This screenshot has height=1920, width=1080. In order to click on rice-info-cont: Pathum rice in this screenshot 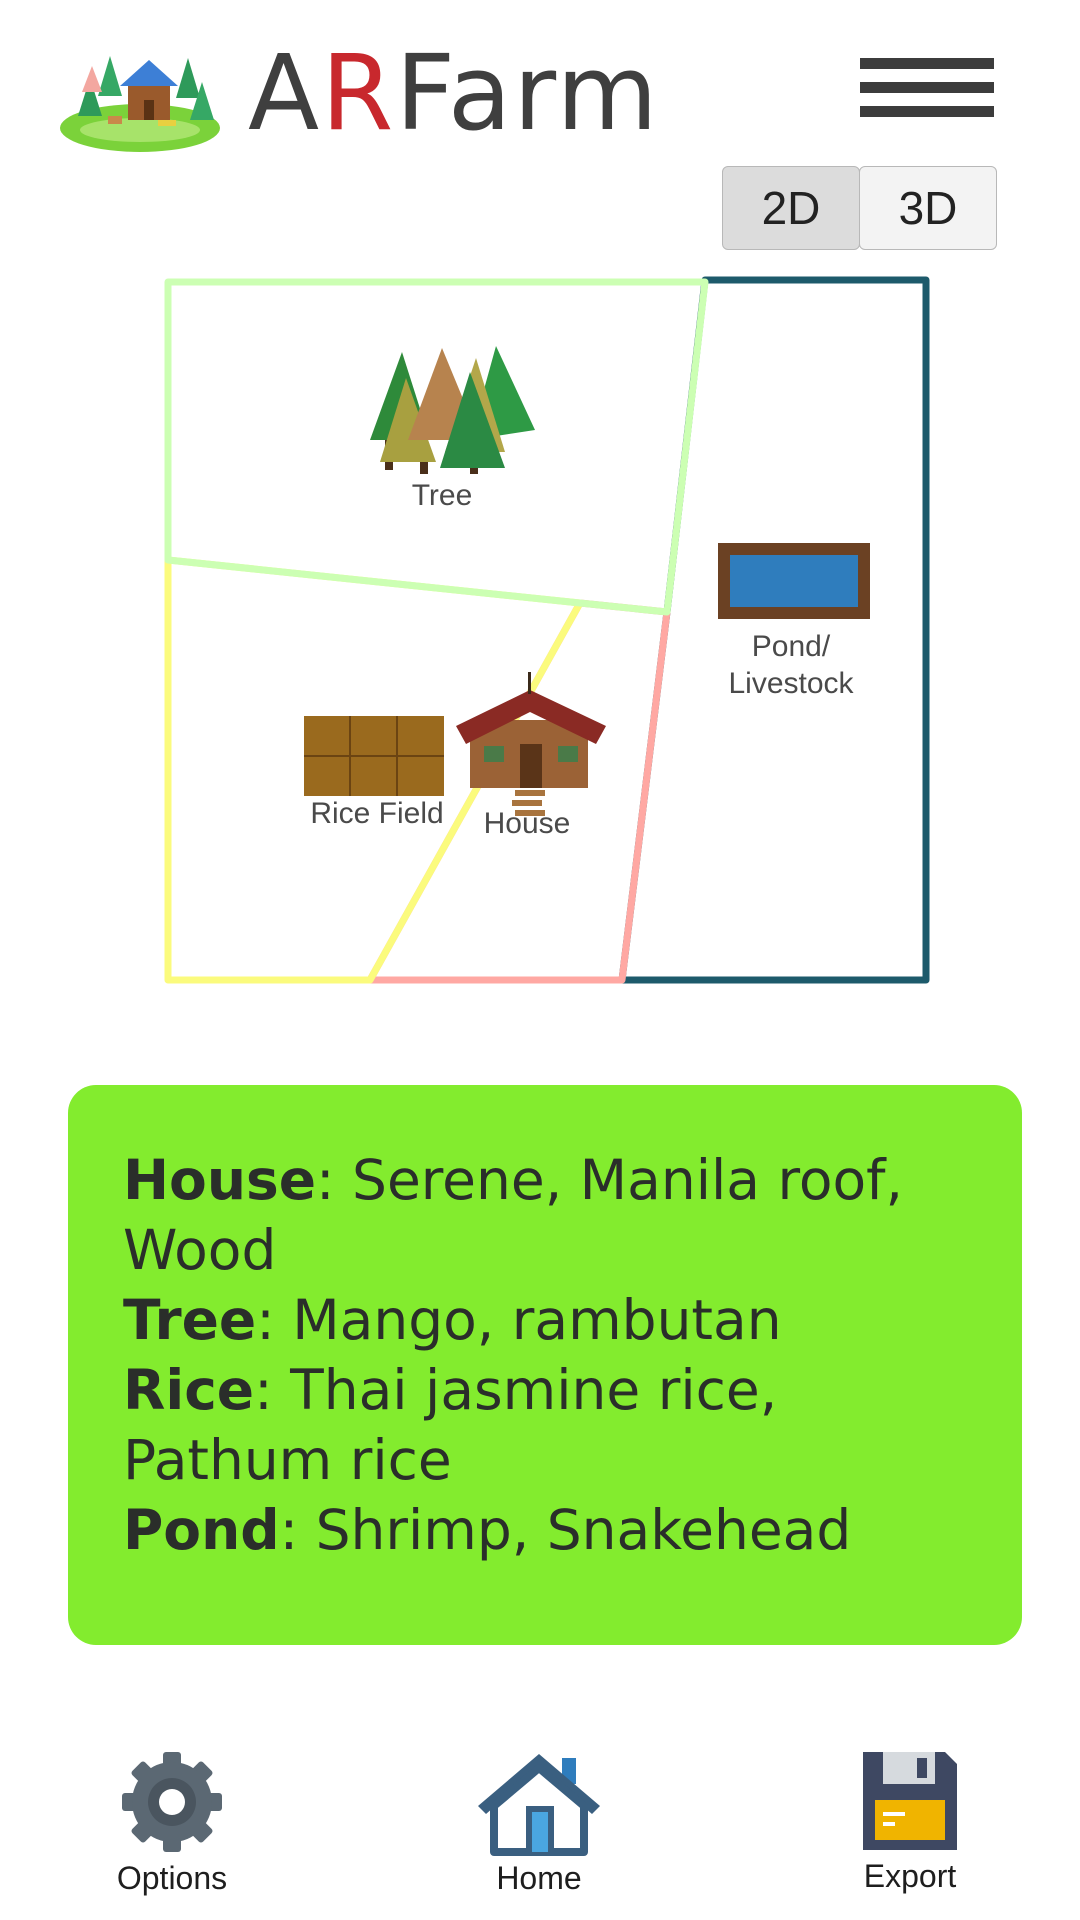, I will do `click(287, 1460)`.